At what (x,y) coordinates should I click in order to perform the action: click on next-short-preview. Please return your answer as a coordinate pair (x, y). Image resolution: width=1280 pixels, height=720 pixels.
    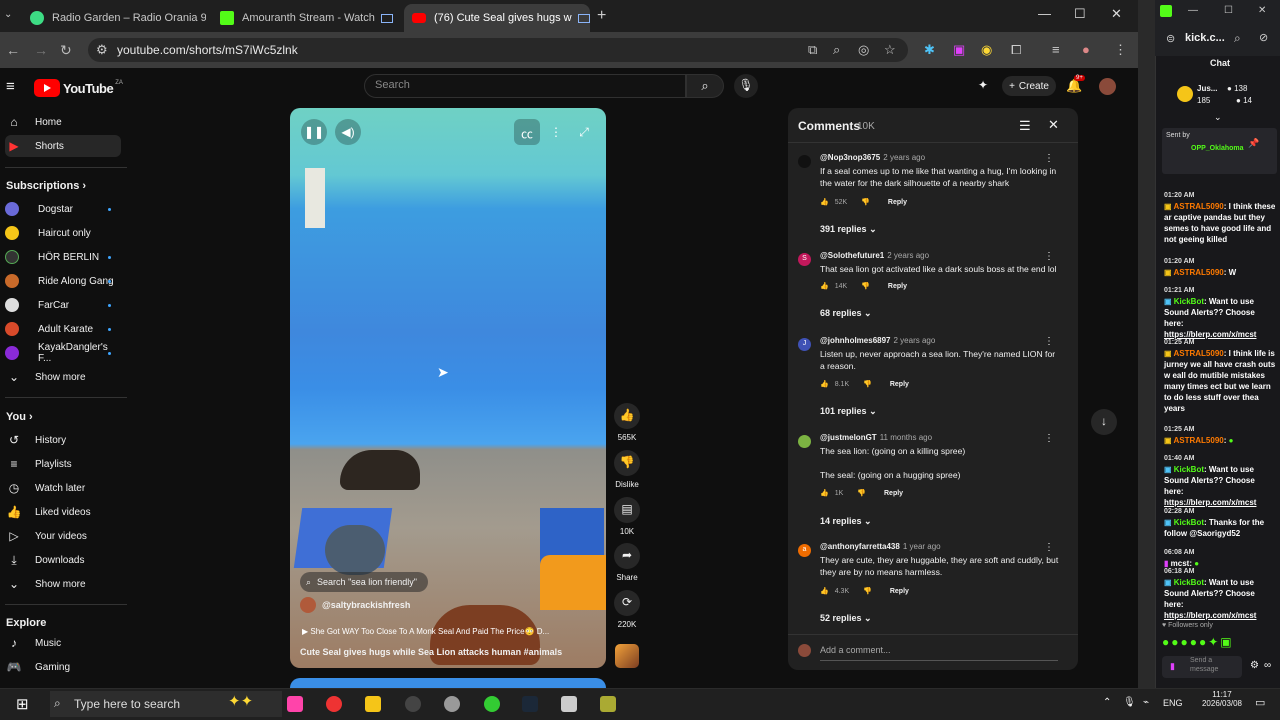
    Looking at the image, I should click on (448, 683).